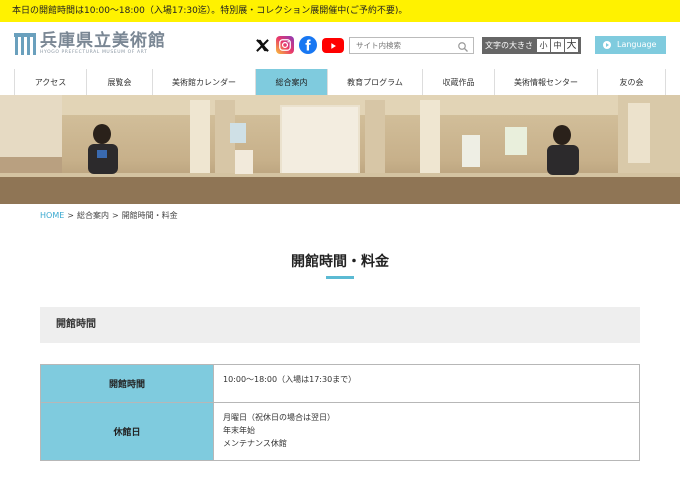 The width and height of the screenshot is (680, 480). I want to click on row-header-hours: 開館時間, so click(127, 383).